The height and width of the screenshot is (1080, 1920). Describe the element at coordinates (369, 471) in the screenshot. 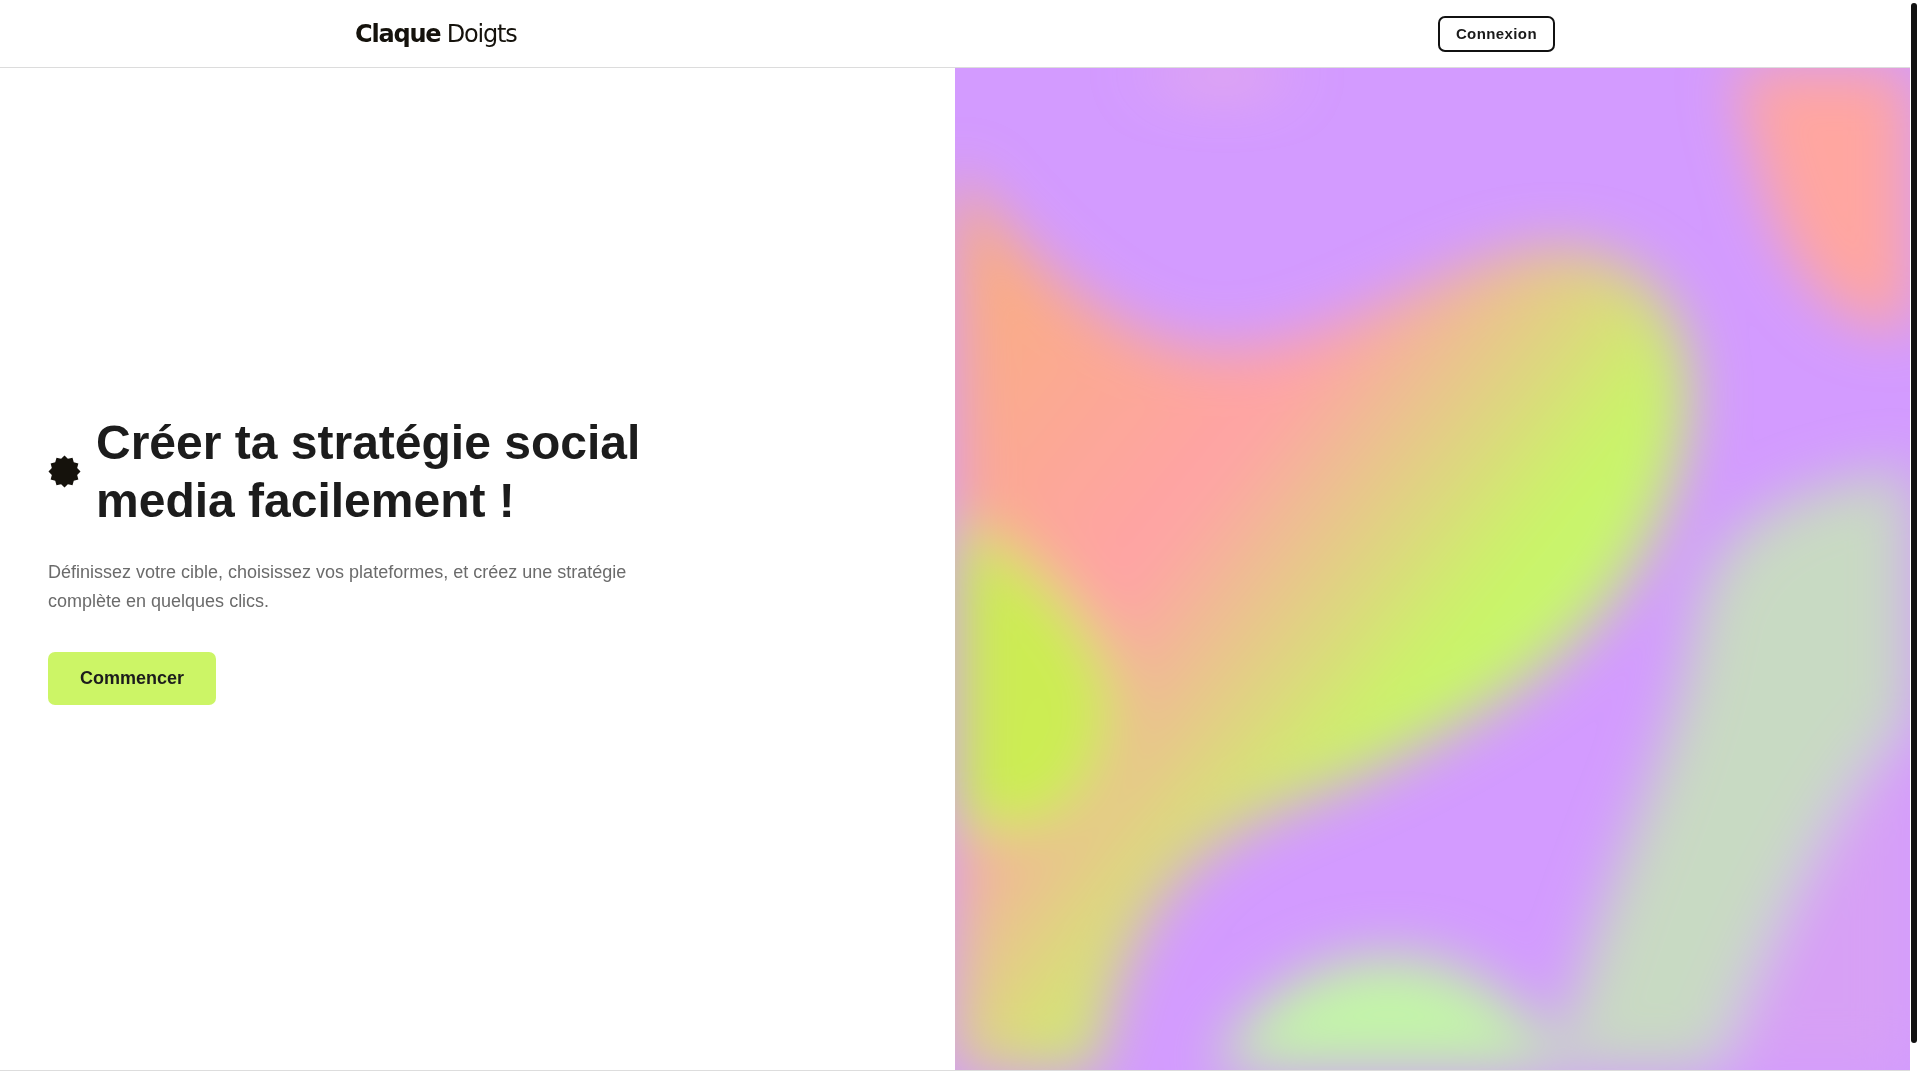

I see `hero-title: Créer ta stratégie social media facilement !` at that location.